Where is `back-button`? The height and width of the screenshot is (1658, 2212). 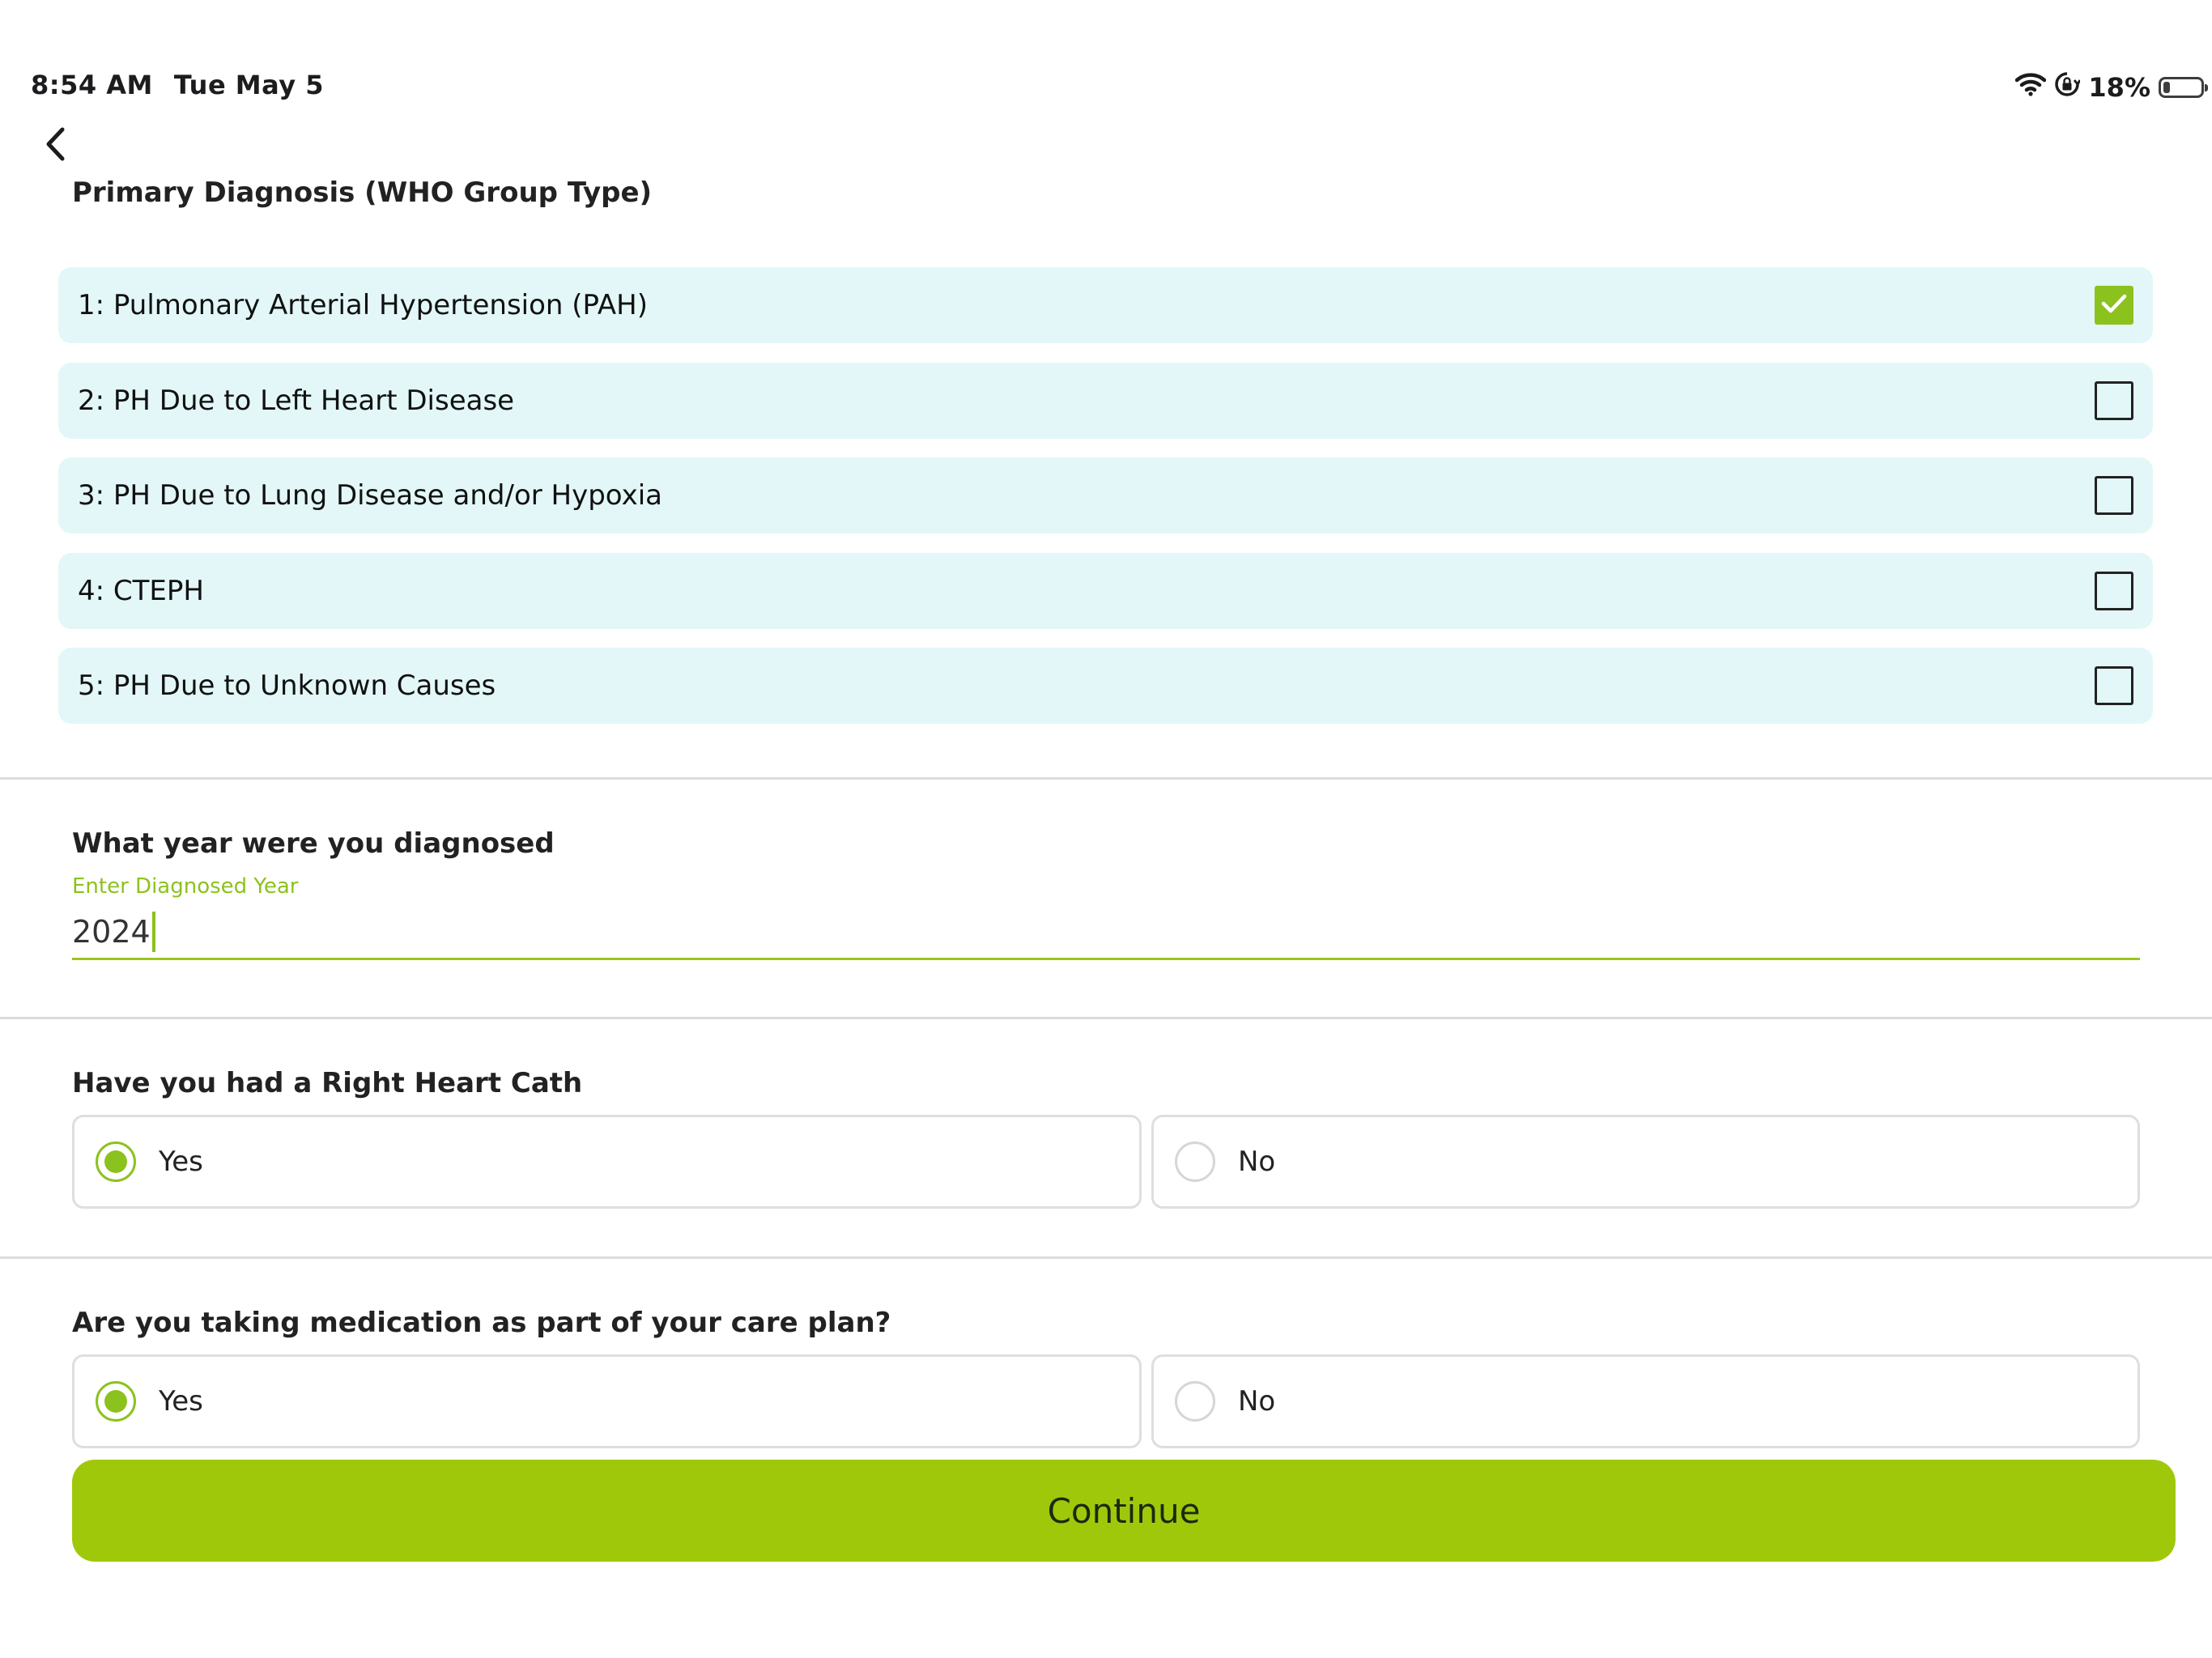 back-button is located at coordinates (55, 145).